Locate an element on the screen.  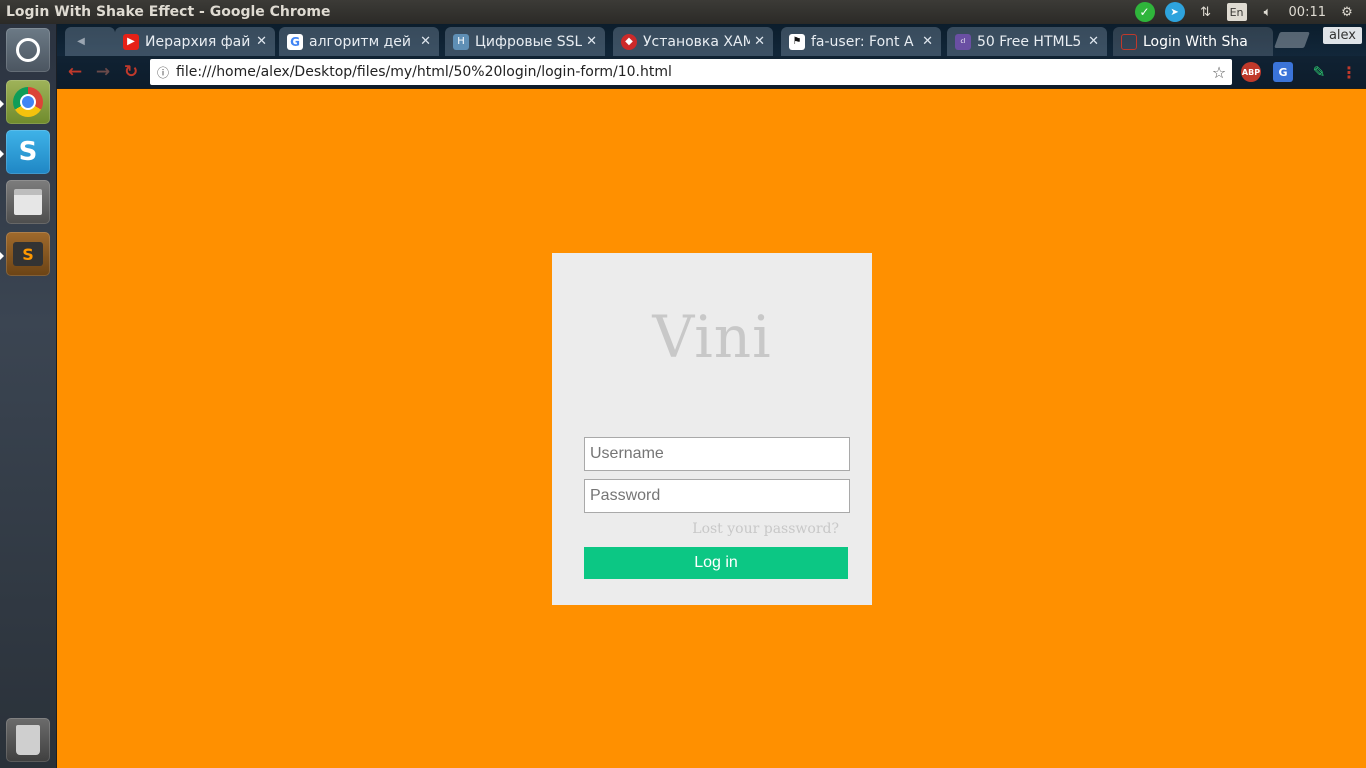
launcher-trash is located at coordinates (28, 740).